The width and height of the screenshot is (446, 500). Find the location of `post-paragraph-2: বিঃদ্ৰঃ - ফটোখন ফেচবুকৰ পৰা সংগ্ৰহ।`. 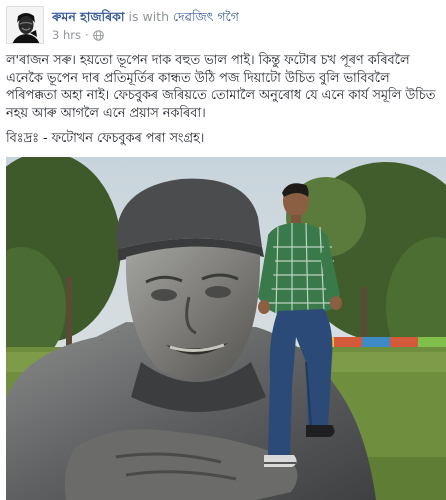

post-paragraph-2: বিঃদ্ৰঃ - ফটোখন ফেচবুকৰ পৰা সংগ্ৰহ। is located at coordinates (105, 138).